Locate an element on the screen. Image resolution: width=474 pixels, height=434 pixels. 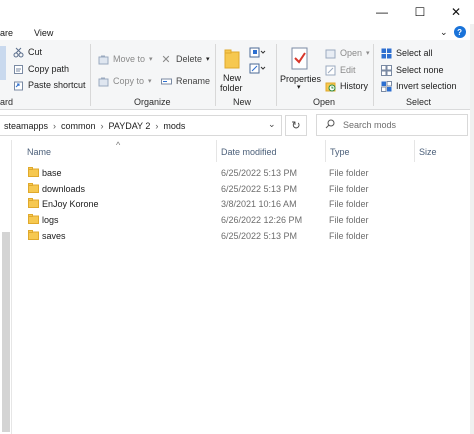
paste-button-fragment is located at coordinates (3, 63).